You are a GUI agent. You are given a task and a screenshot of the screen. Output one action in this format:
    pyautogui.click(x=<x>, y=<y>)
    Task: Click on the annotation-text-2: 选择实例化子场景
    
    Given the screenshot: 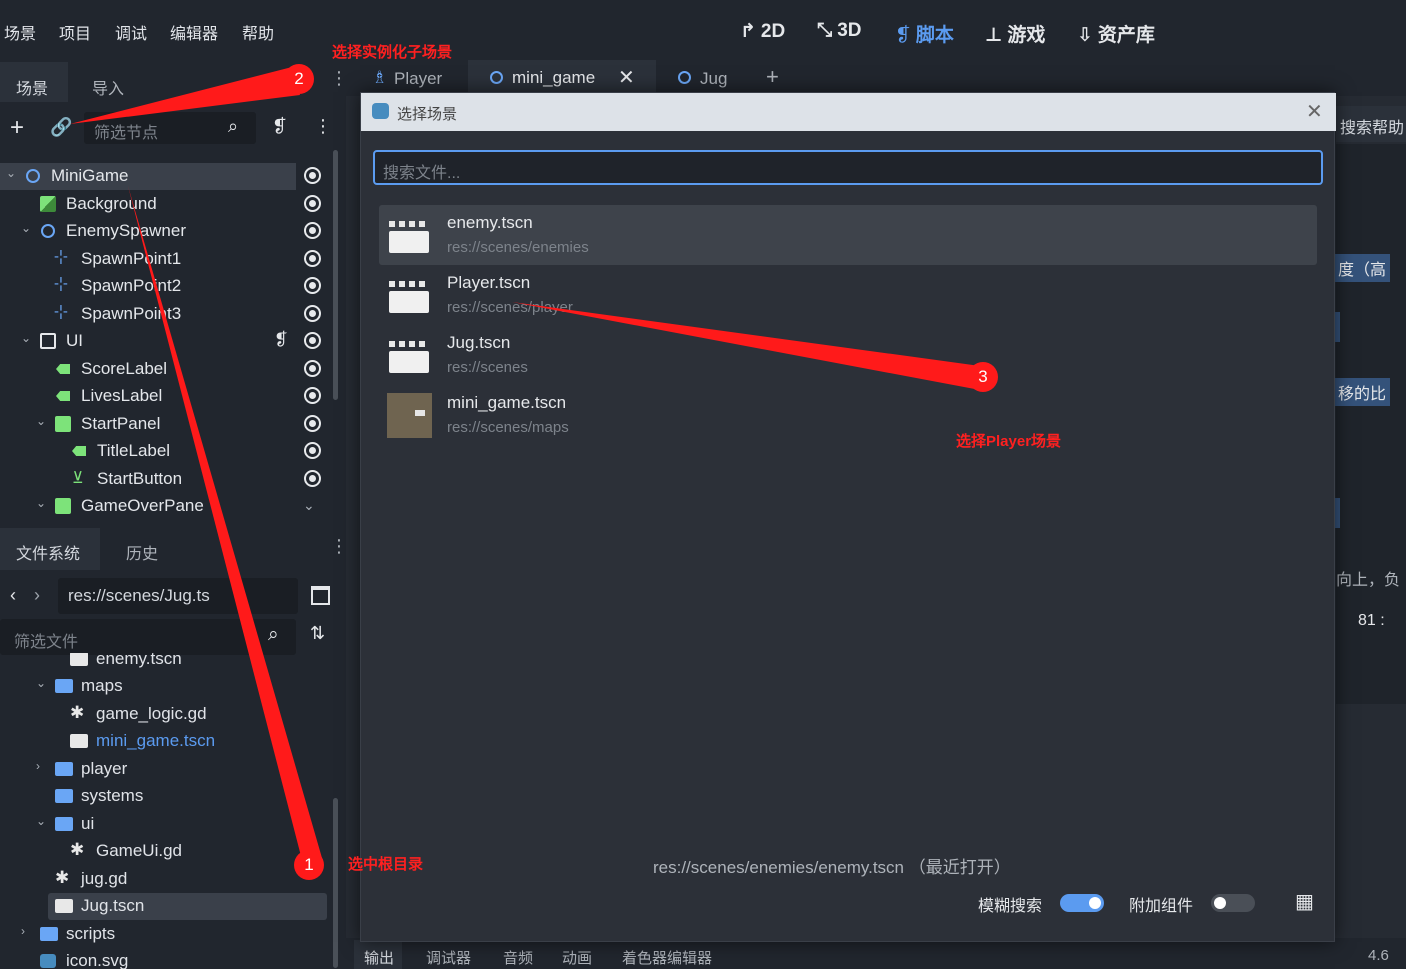 What is the action you would take?
    pyautogui.click(x=392, y=52)
    